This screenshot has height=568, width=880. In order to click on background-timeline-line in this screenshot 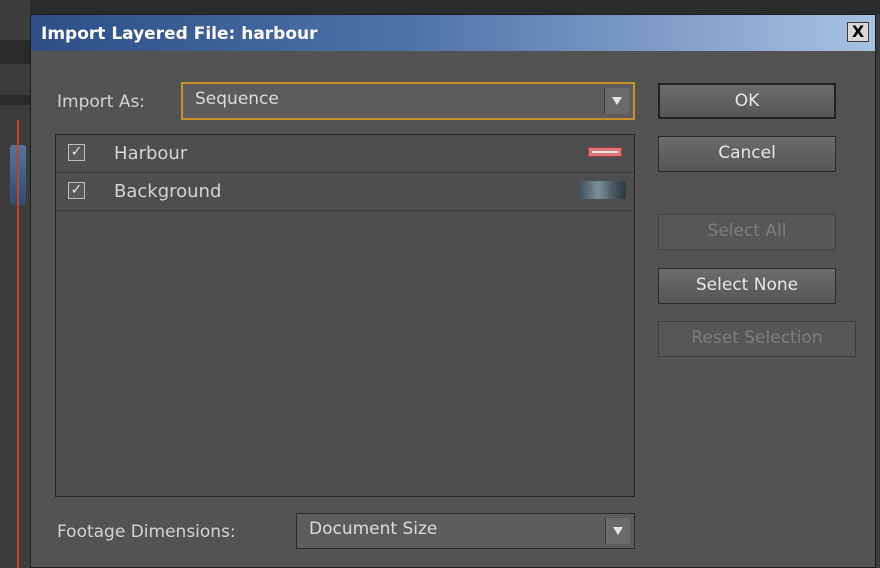, I will do `click(18, 344)`.